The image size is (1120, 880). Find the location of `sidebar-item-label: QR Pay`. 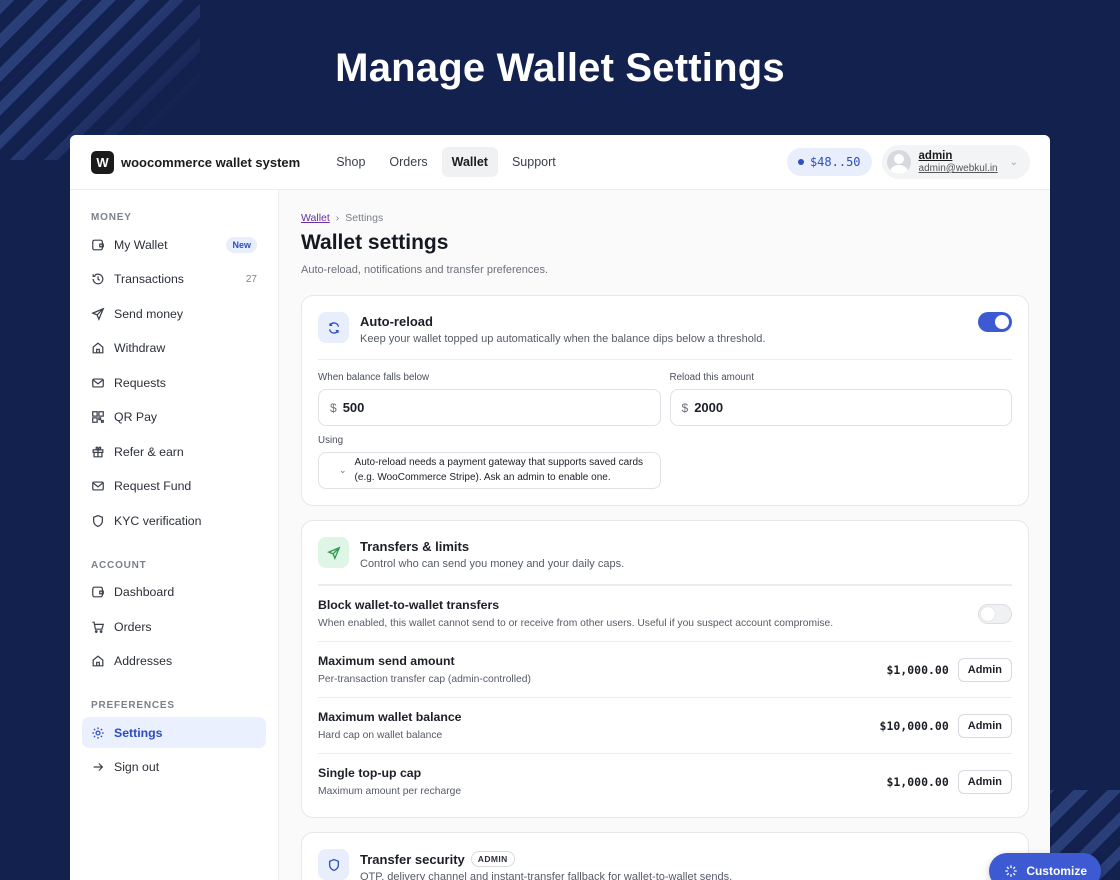

sidebar-item-label: QR Pay is located at coordinates (136, 417).